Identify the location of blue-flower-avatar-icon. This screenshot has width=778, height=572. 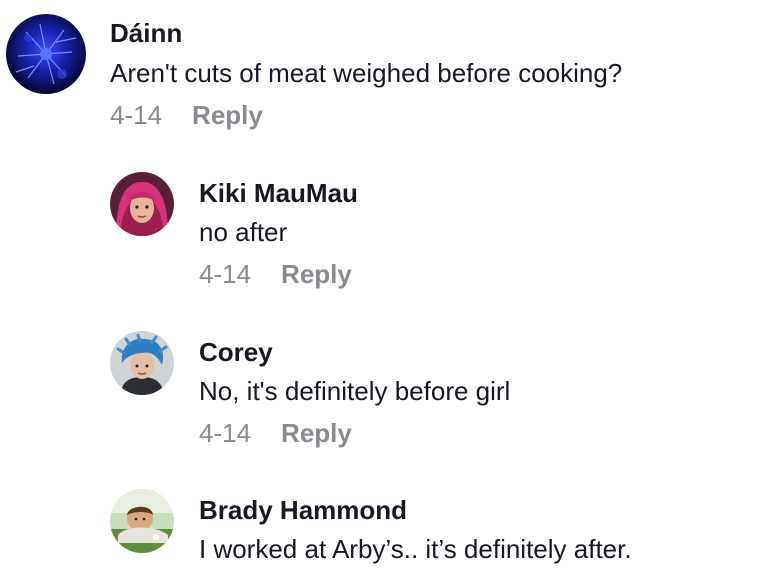
(46, 54).